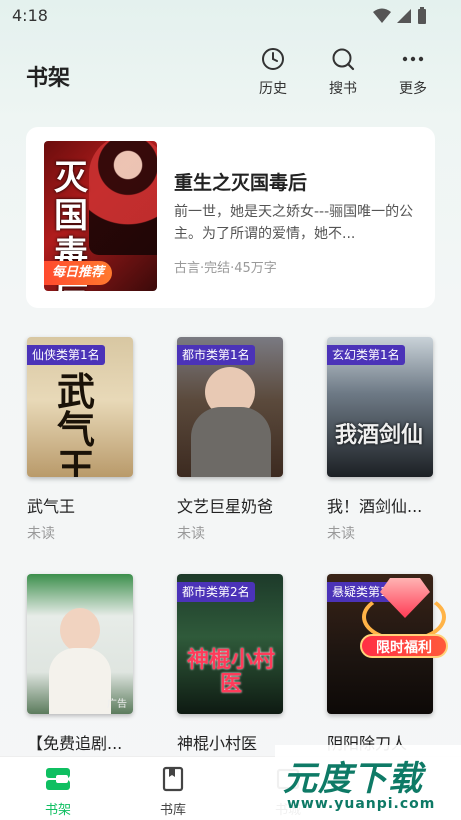 This screenshot has height=820, width=461. What do you see at coordinates (380, 407) in the screenshot?
I see `book-cover: 我酒剑仙 玄幻类第1名` at bounding box center [380, 407].